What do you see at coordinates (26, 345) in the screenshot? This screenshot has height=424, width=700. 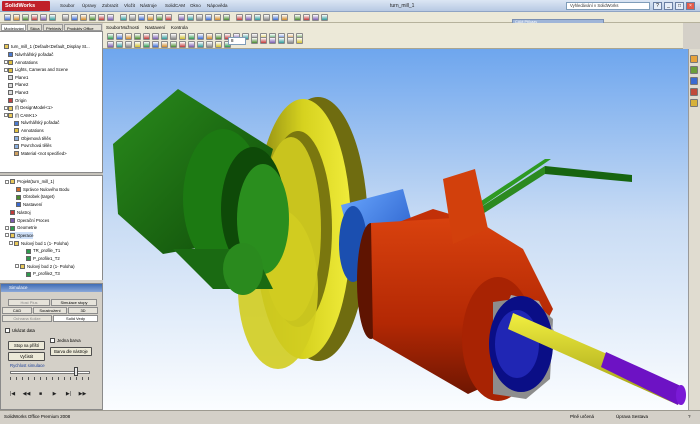 I see `stop-next-button: Stop na příští` at bounding box center [26, 345].